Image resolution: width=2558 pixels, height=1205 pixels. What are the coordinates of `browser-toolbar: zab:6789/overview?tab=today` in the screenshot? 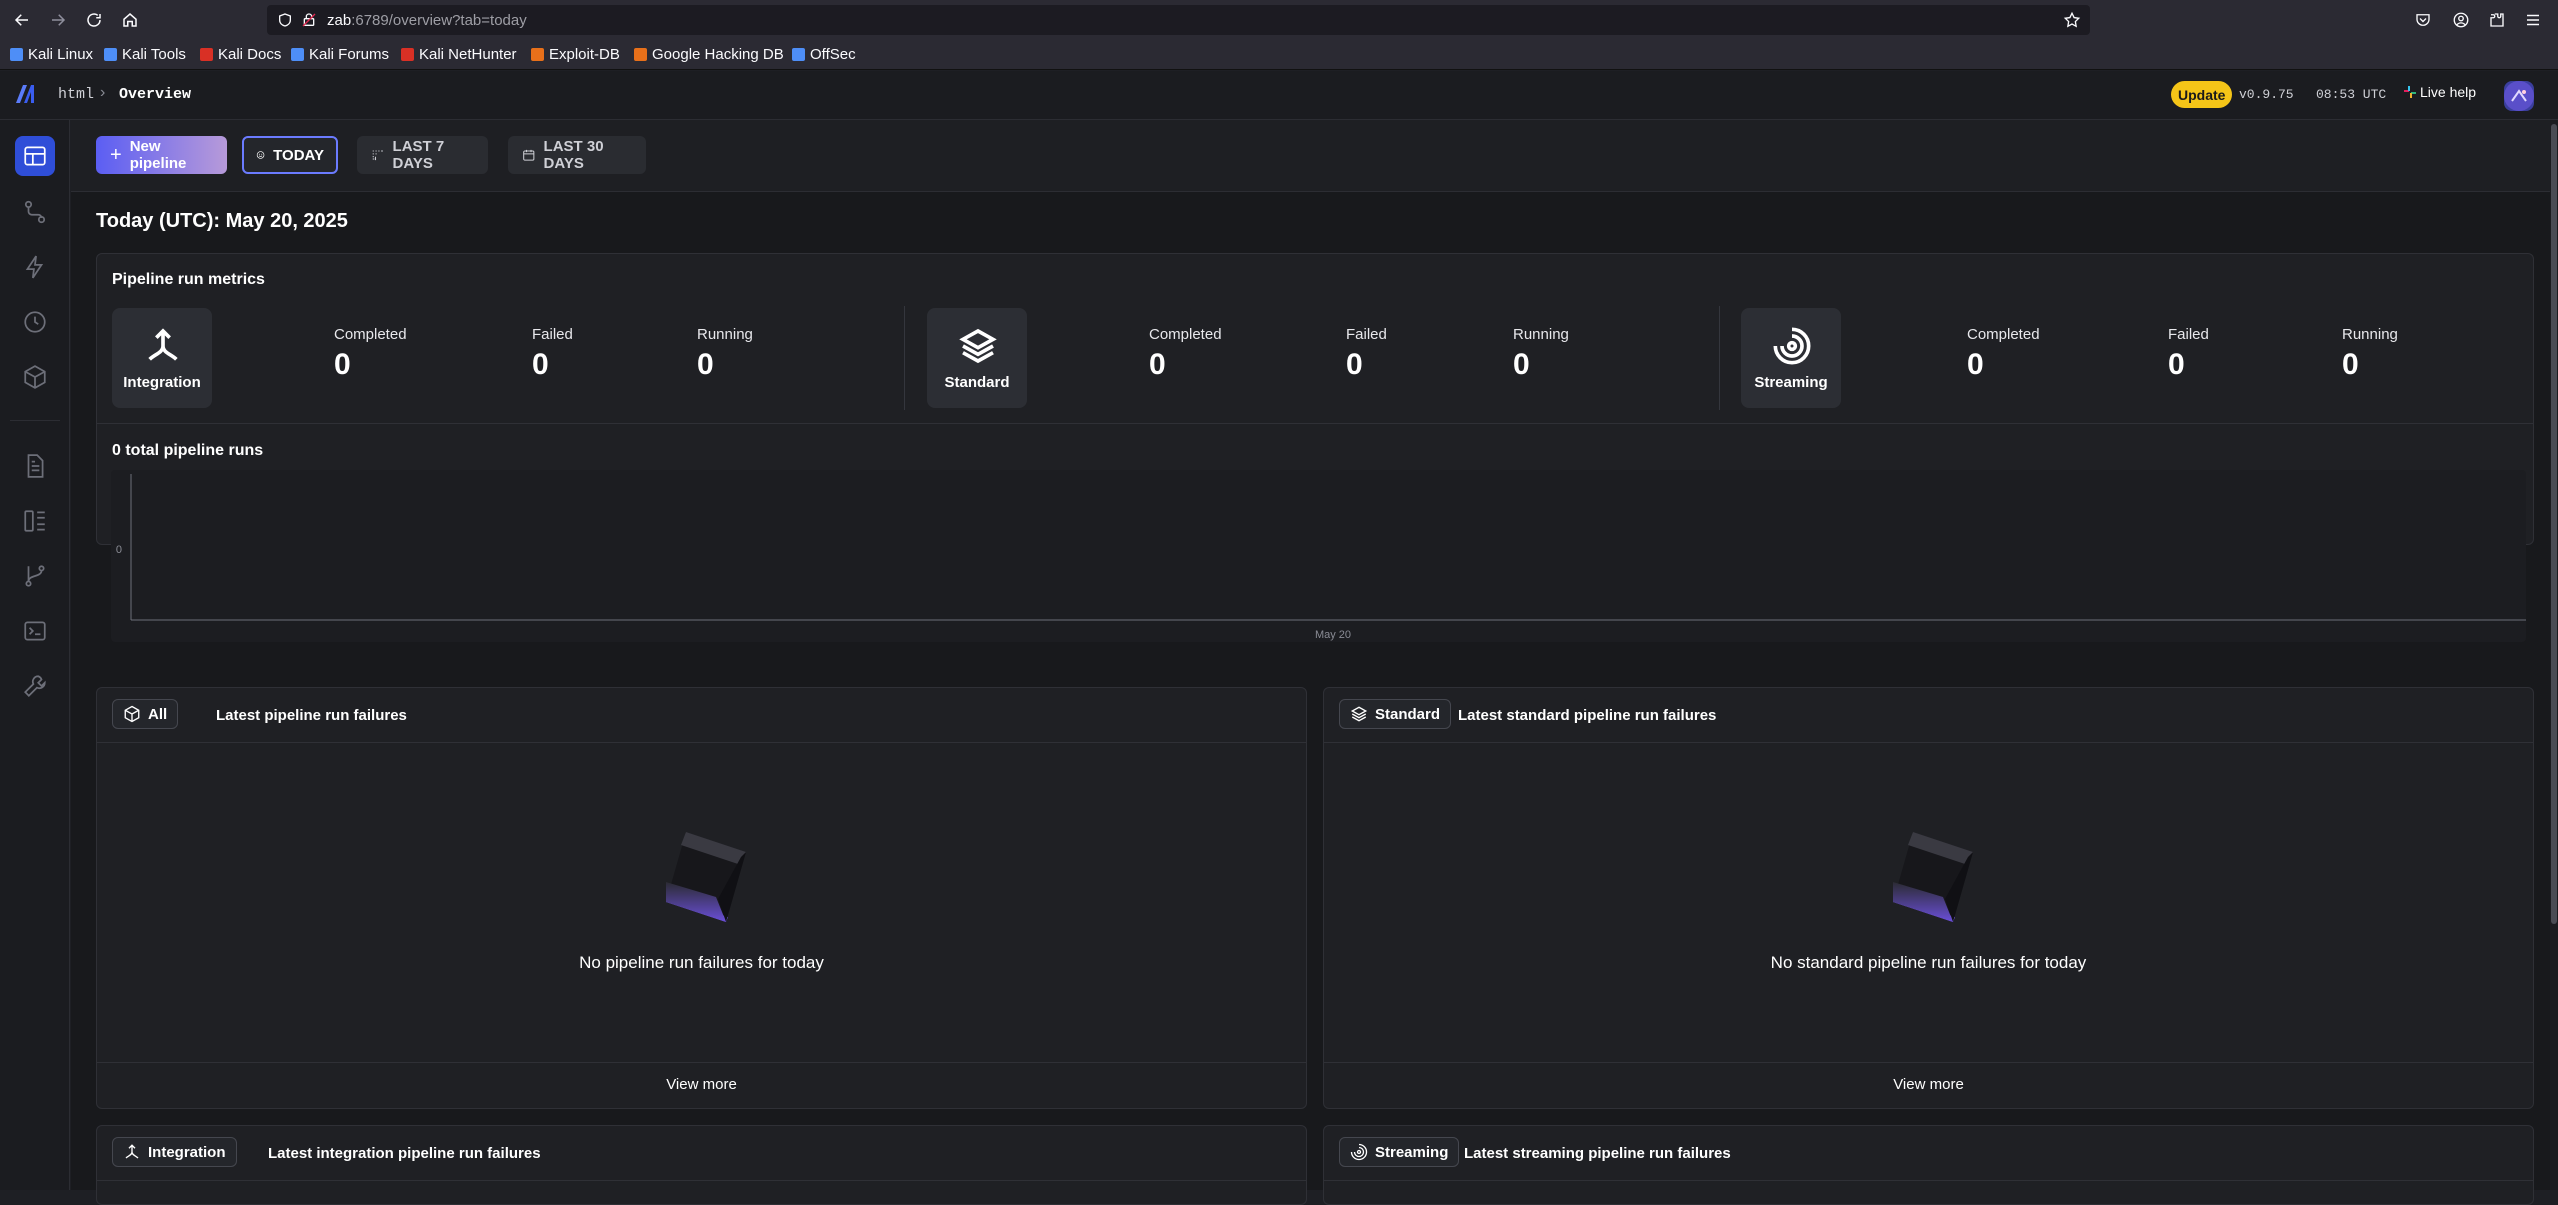 It's located at (1279, 20).